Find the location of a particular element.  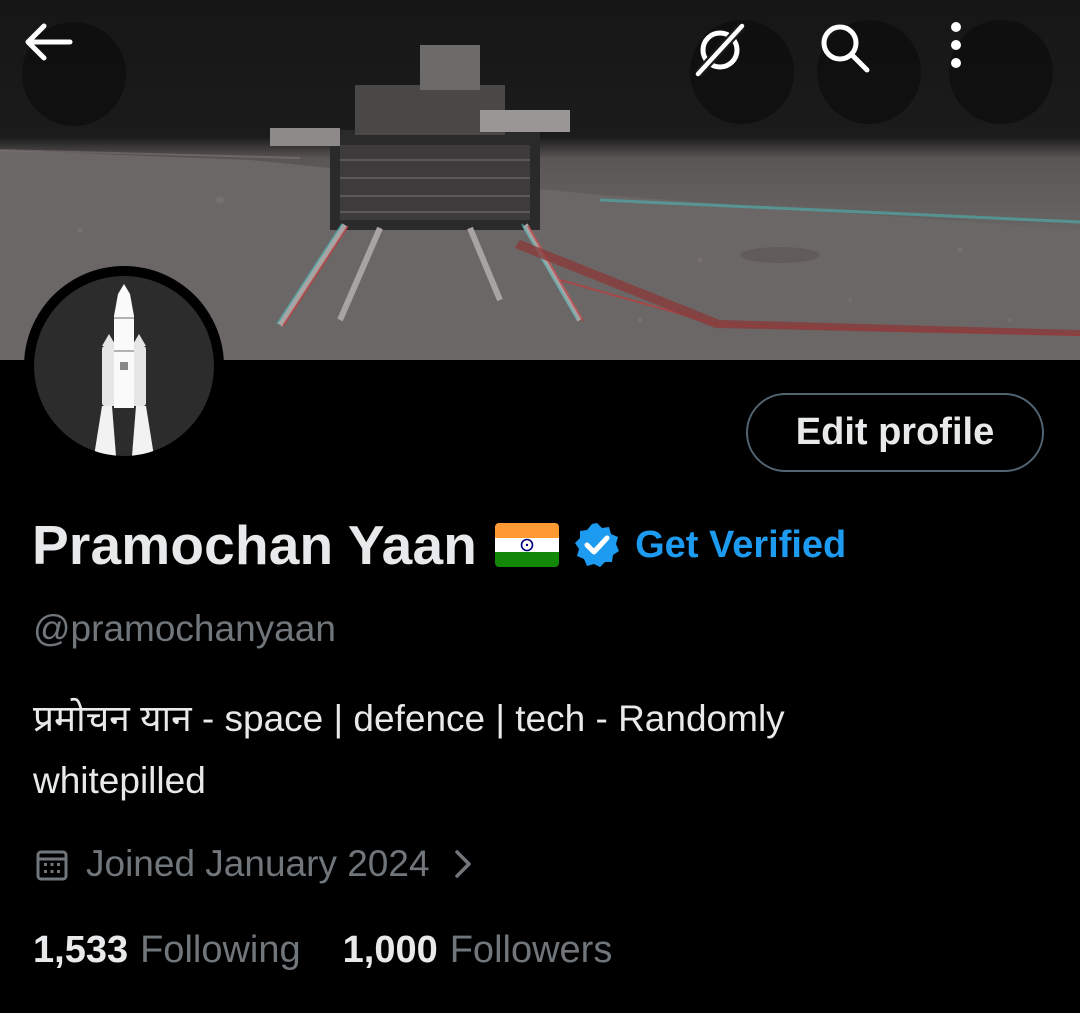

follow-stats: 1,533 Following 1,000 Followers is located at coordinates (322, 950).